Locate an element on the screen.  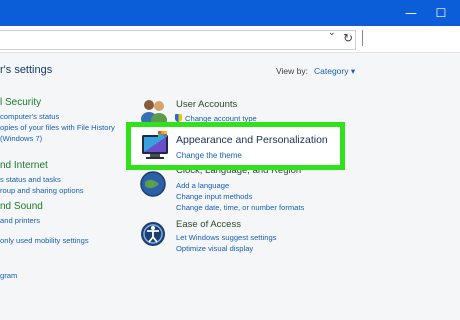
window-titlebar: — ☐ is located at coordinates (230, 13).